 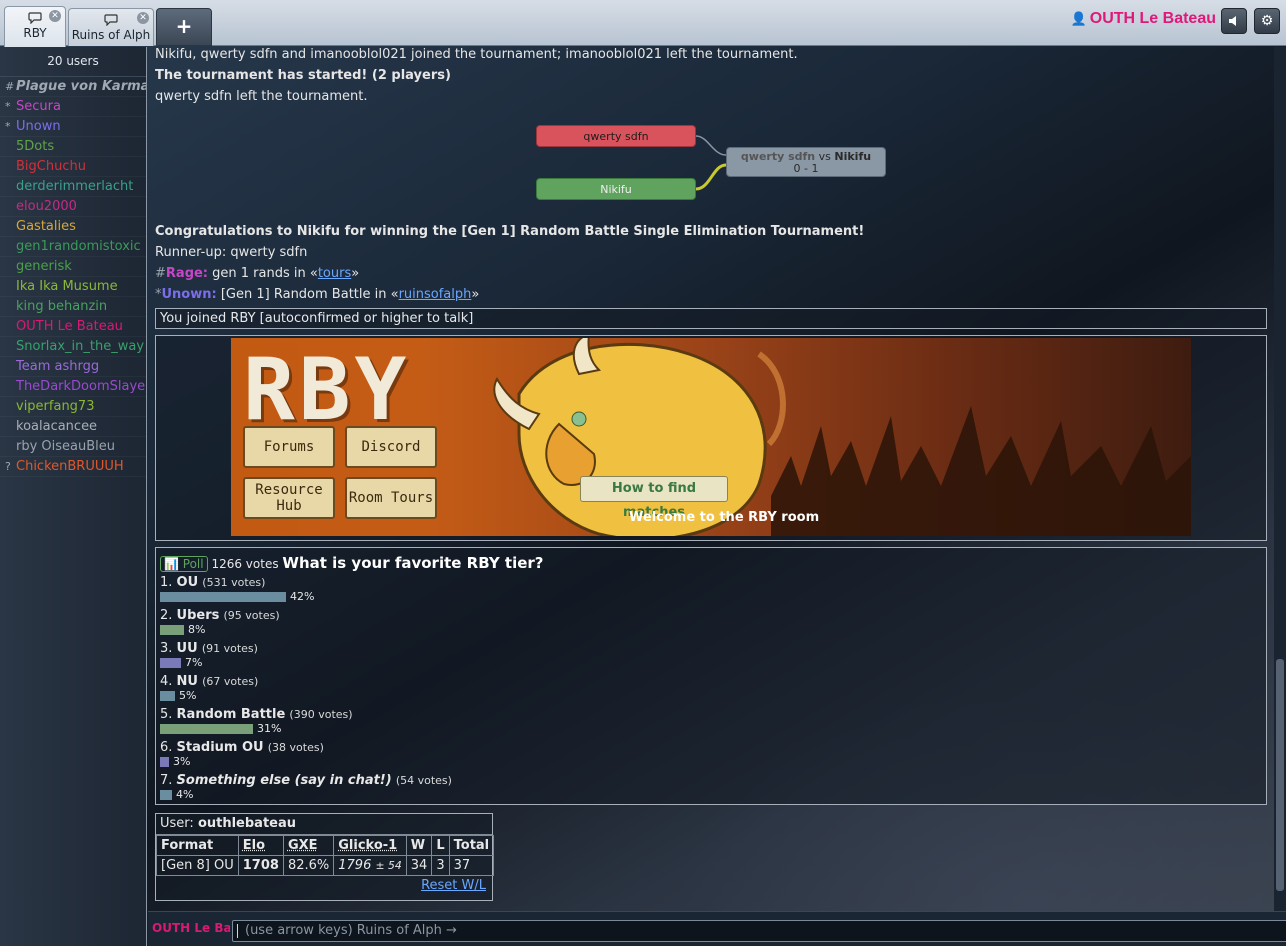 I want to click on userlist-item: * Unown, so click(x=73, y=127).